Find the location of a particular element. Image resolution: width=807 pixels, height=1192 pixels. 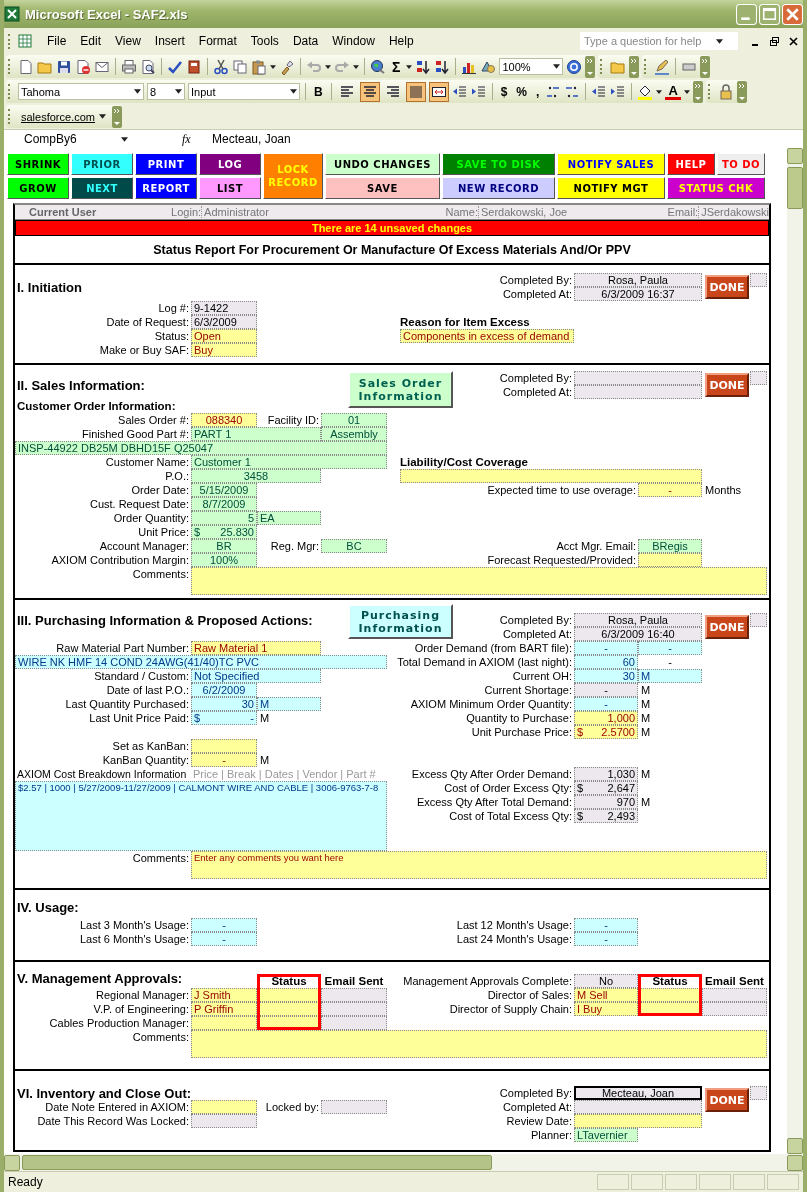

macro-button: NOTIFY MGT is located at coordinates (611, 188).